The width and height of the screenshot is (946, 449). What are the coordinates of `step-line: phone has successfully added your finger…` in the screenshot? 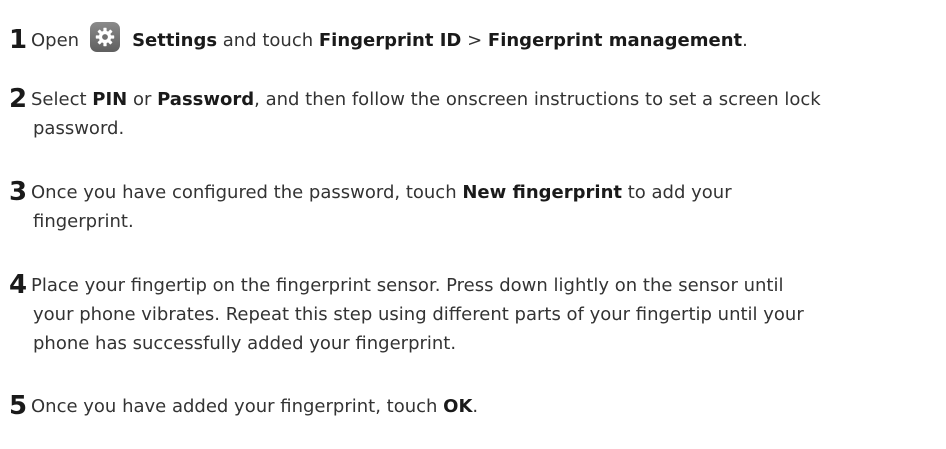 It's located at (474, 343).